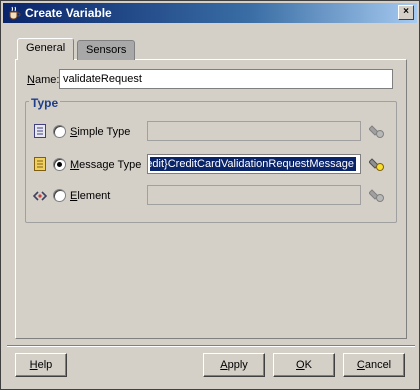 Image resolution: width=420 pixels, height=390 pixels. What do you see at coordinates (40, 164) in the screenshot?
I see `message-type-icon` at bounding box center [40, 164].